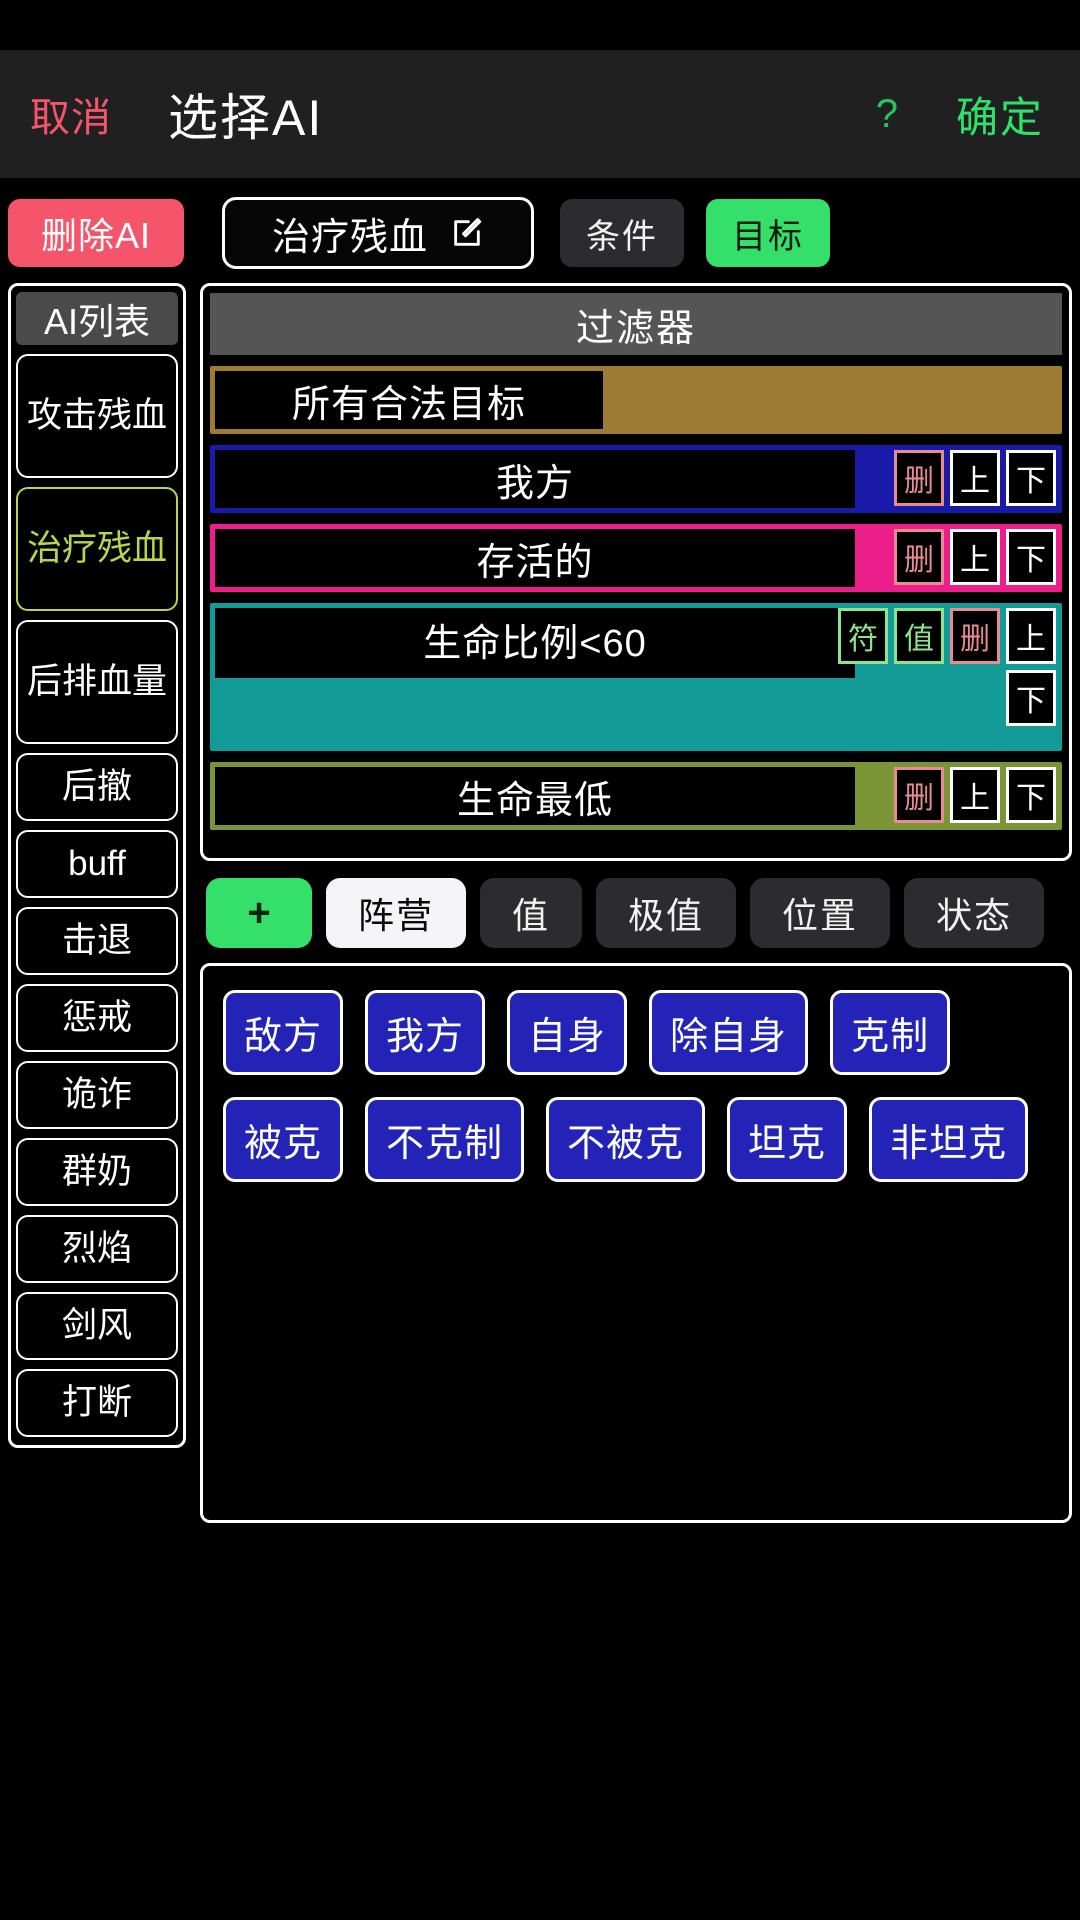 Image resolution: width=1080 pixels, height=1920 pixels. What do you see at coordinates (246, 118) in the screenshot?
I see `page-title: 选择AI` at bounding box center [246, 118].